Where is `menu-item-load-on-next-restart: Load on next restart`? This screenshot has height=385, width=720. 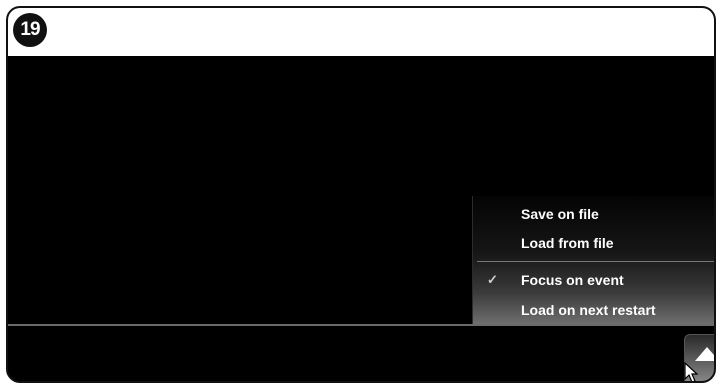
menu-item-load-on-next-restart: Load on next restart is located at coordinates (593, 310).